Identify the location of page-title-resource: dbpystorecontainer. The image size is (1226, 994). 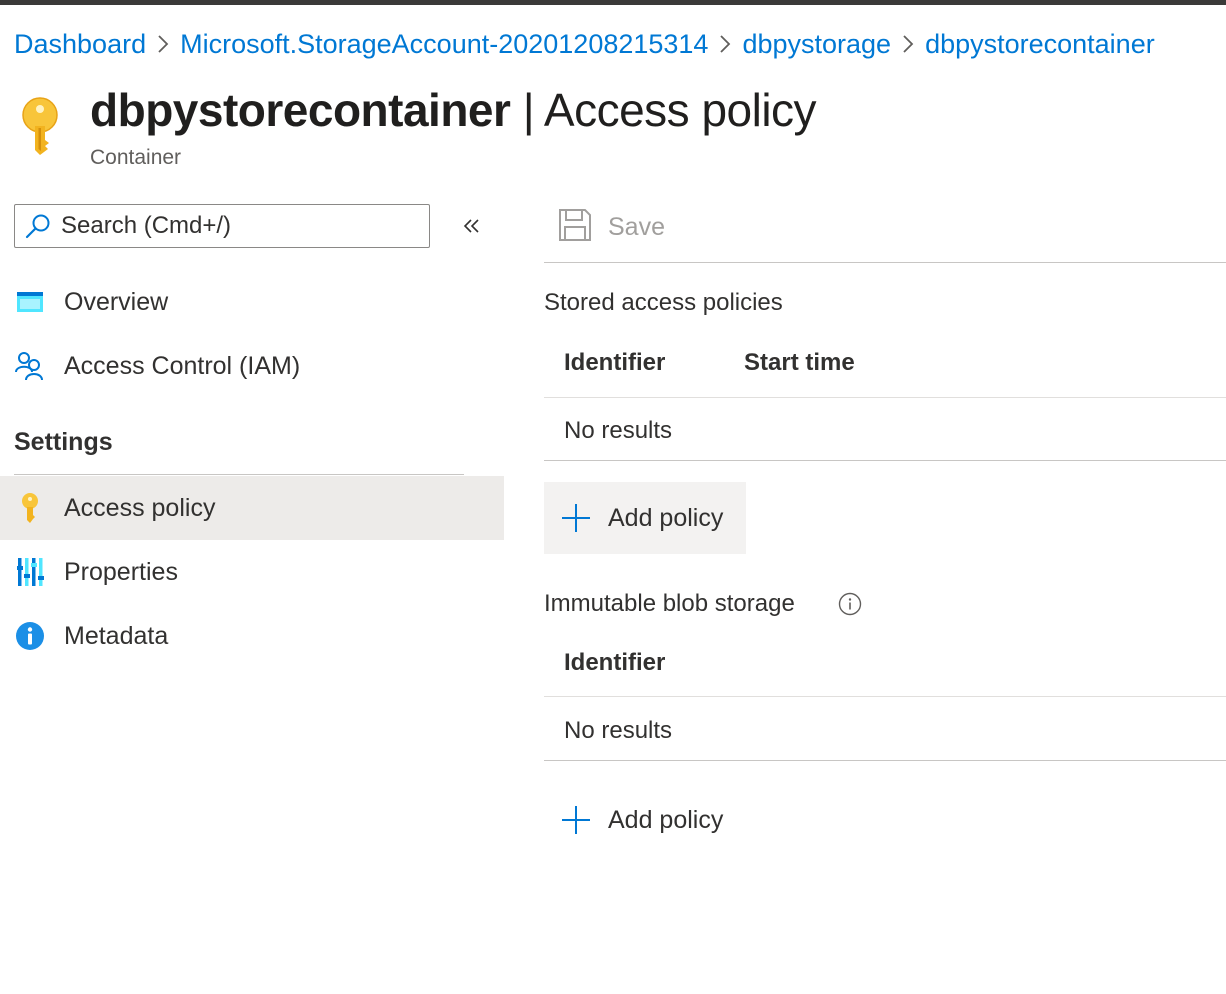
(300, 110).